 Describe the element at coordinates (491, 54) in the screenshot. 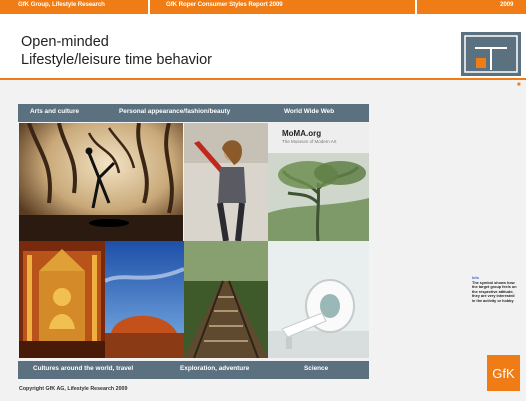

I see `report-logo-icon` at that location.